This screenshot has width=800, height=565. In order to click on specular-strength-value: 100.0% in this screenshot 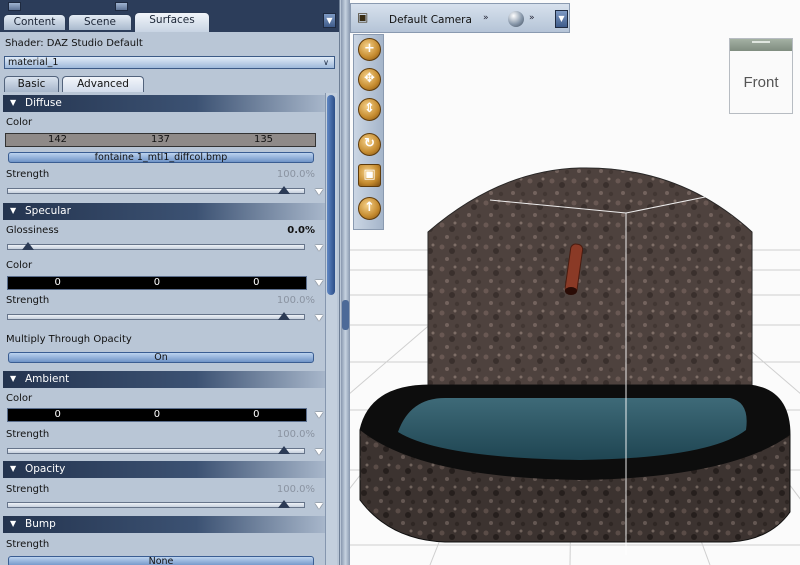, I will do `click(295, 300)`.